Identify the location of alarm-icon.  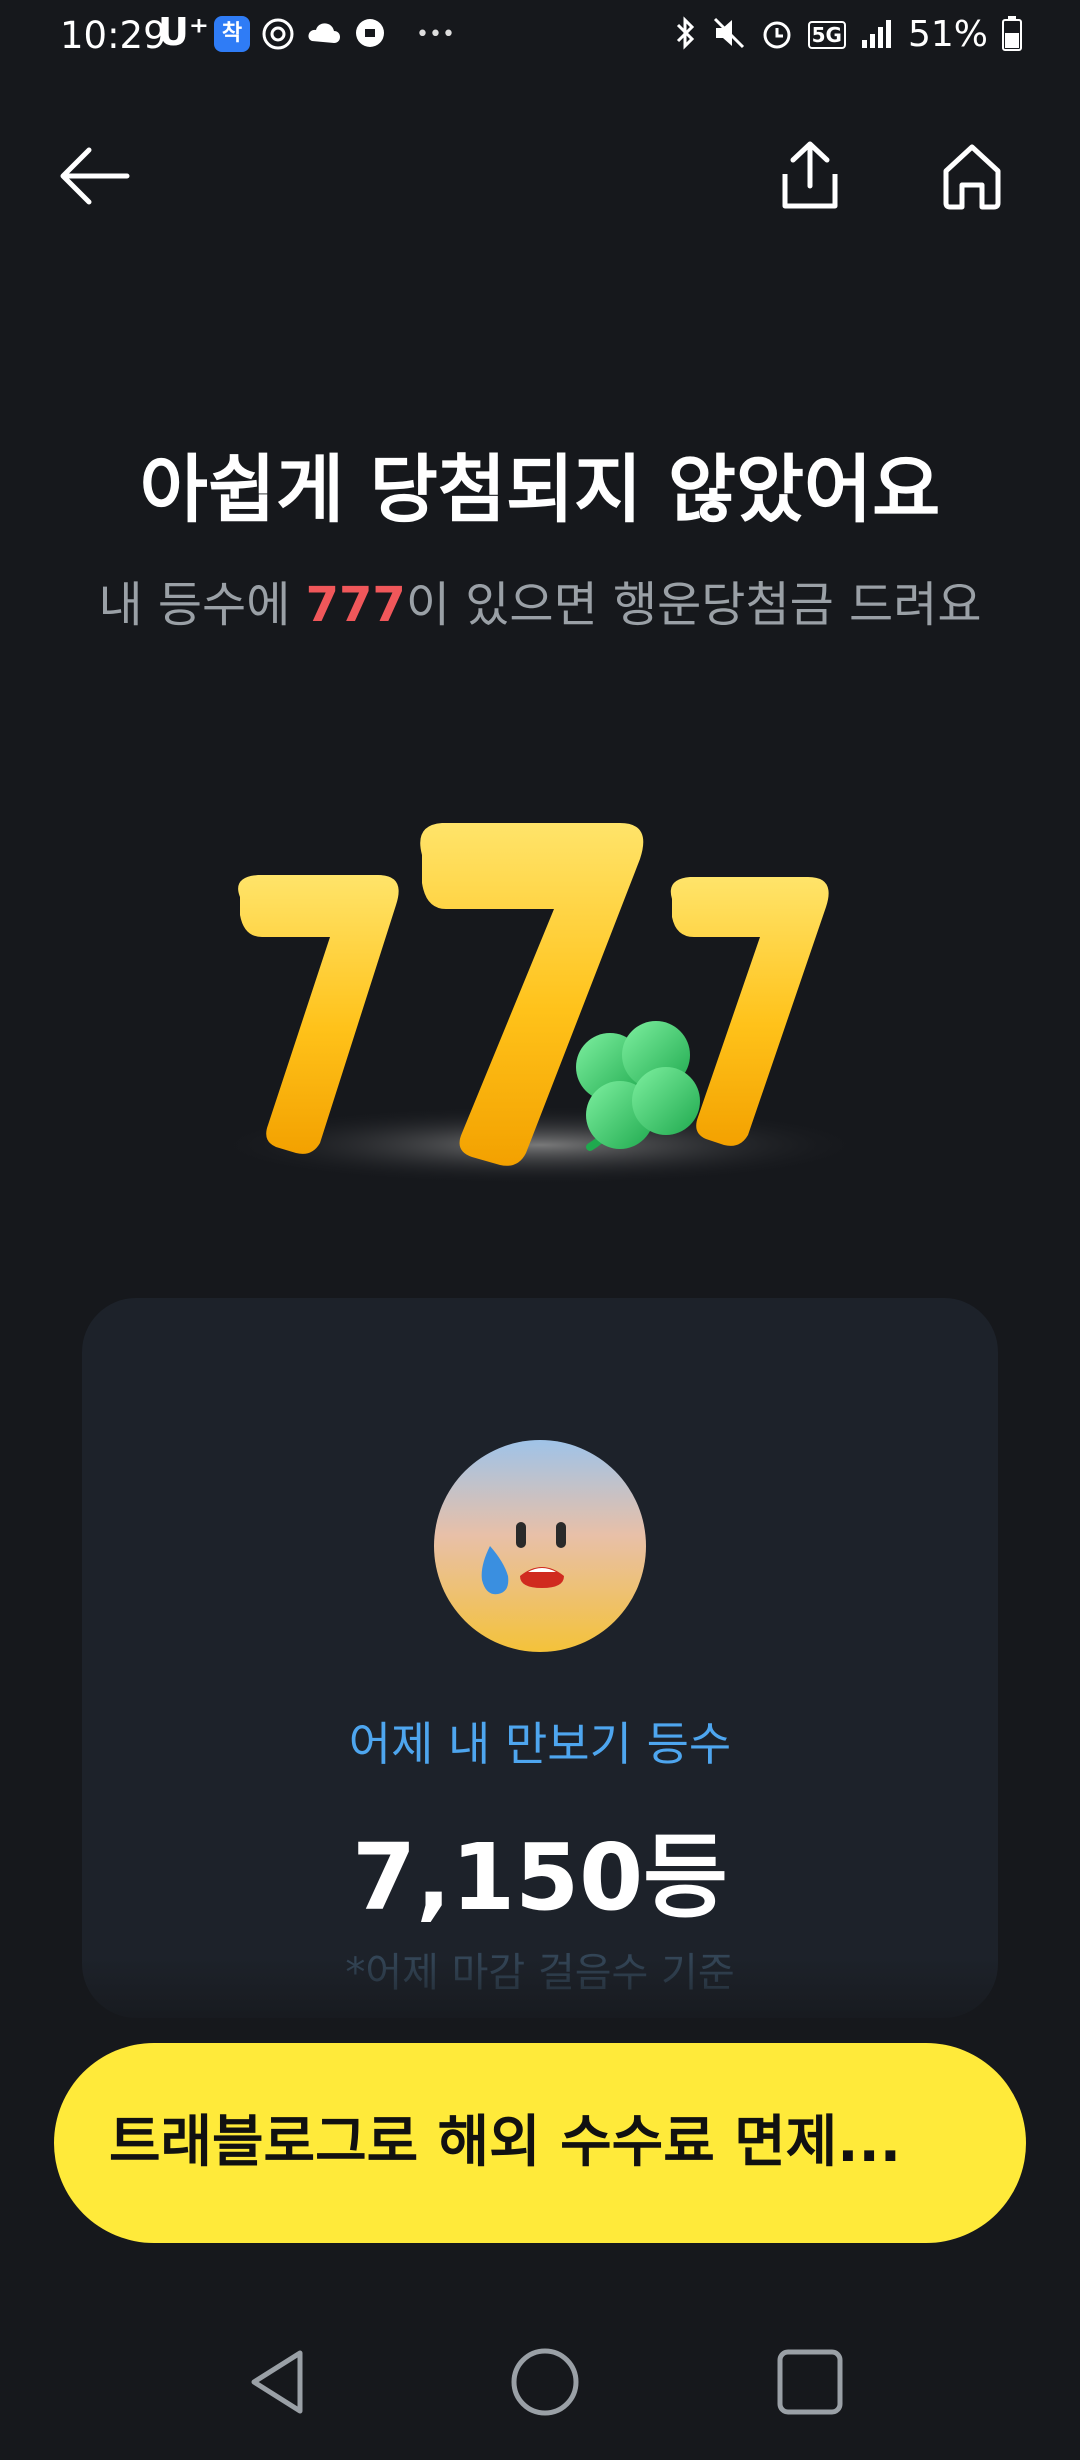
(777, 35).